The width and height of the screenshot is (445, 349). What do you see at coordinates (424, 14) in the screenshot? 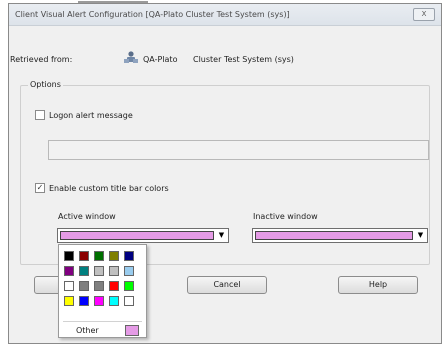
I see `close-button: X` at bounding box center [424, 14].